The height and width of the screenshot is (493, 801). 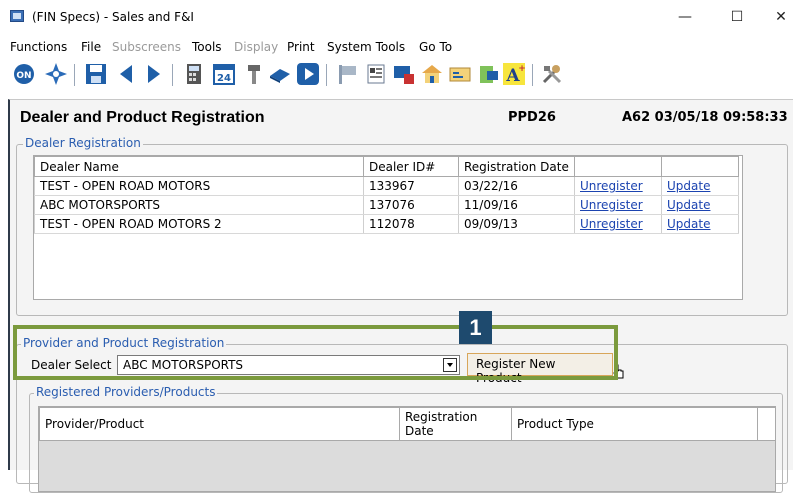 What do you see at coordinates (766, 424) in the screenshot?
I see `column-header-spacer` at bounding box center [766, 424].